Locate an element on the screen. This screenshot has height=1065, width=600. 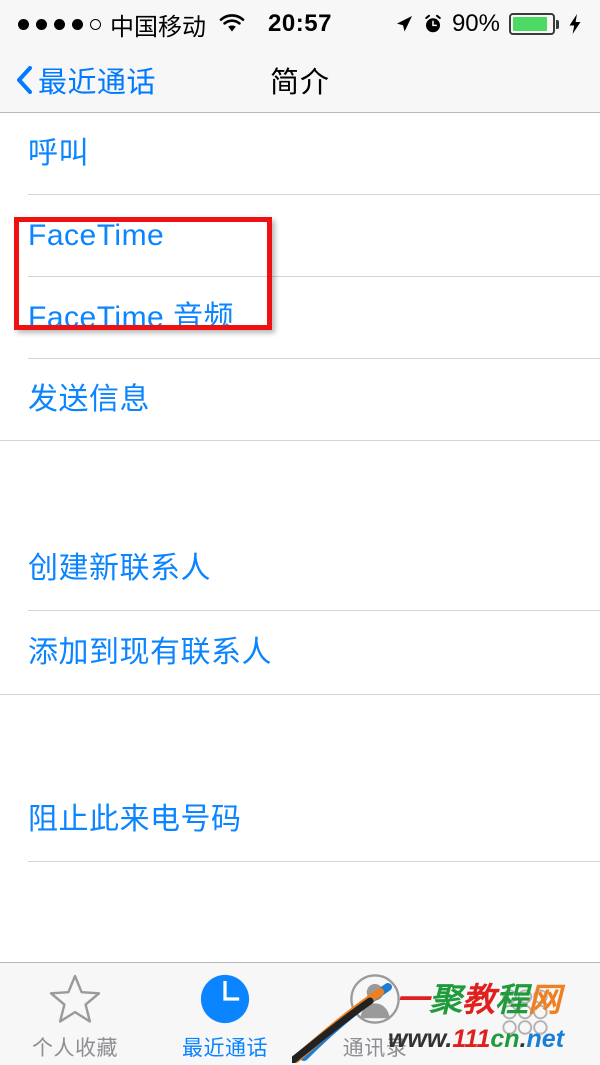
battery-percentage: 90% is located at coordinates (475, 23).